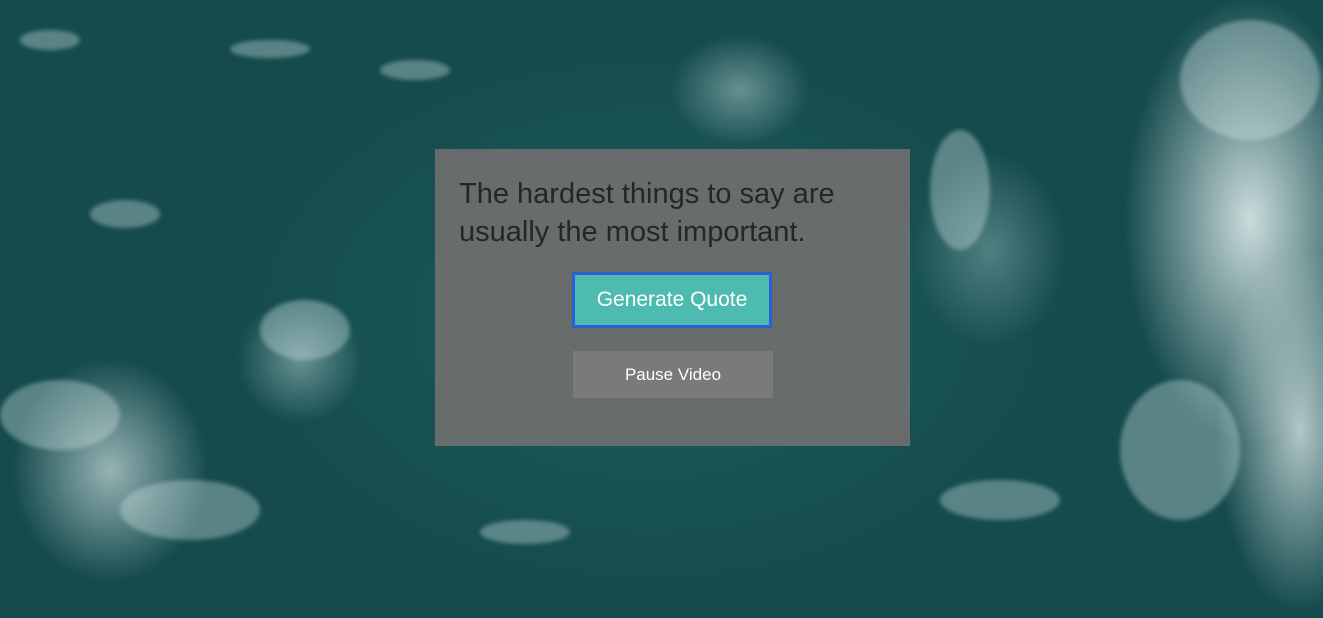  I want to click on pause-video-button: Pause Video, so click(673, 374).